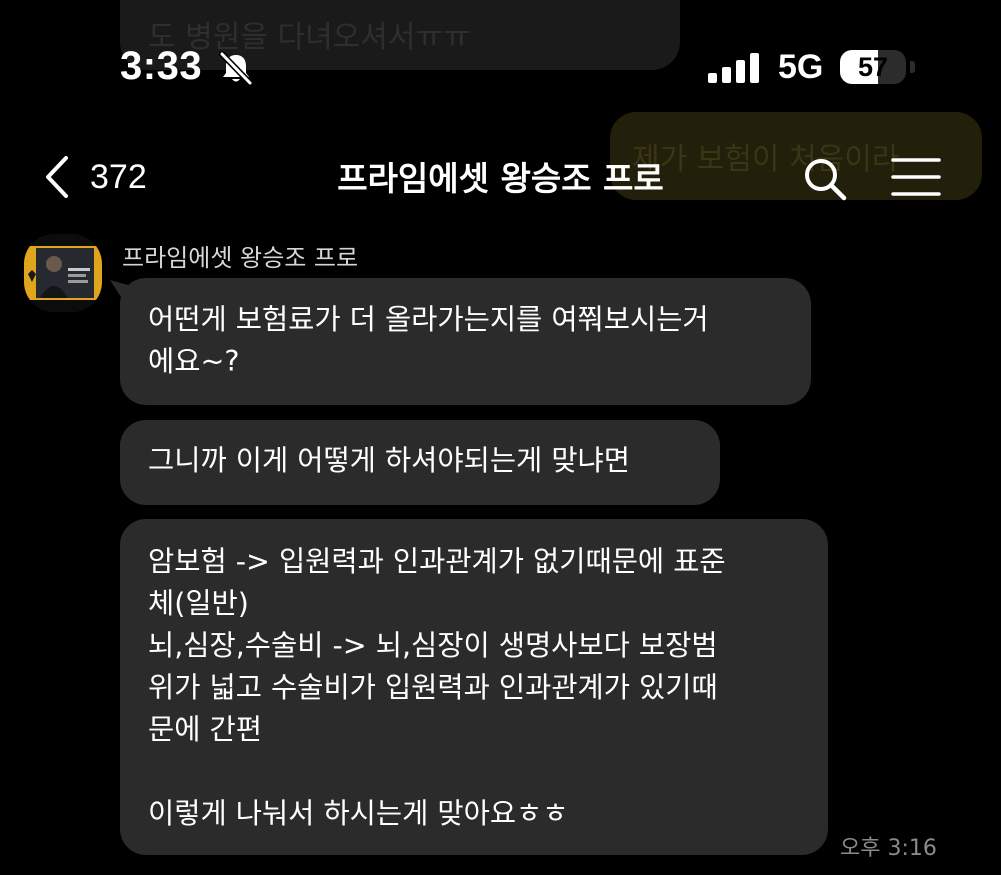  I want to click on message-timestamp: 오후 3:16, so click(888, 848).